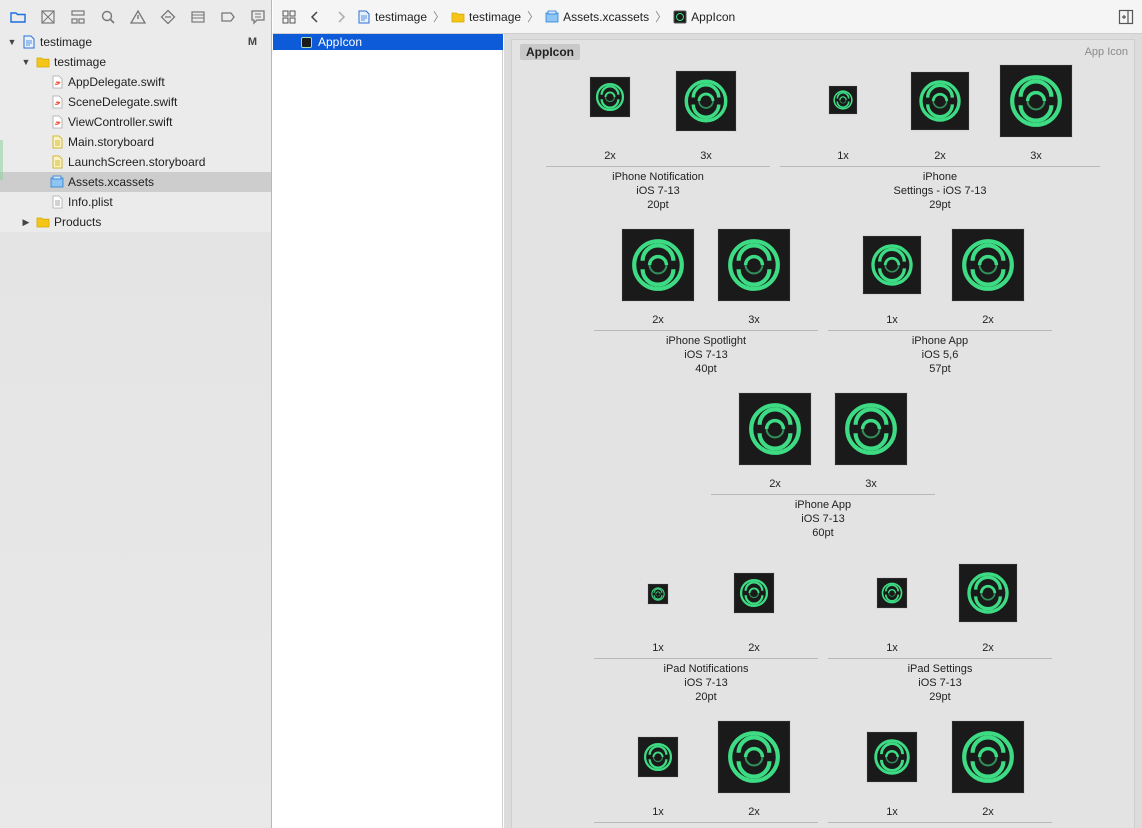  I want to click on group-size: 57pt, so click(940, 369).